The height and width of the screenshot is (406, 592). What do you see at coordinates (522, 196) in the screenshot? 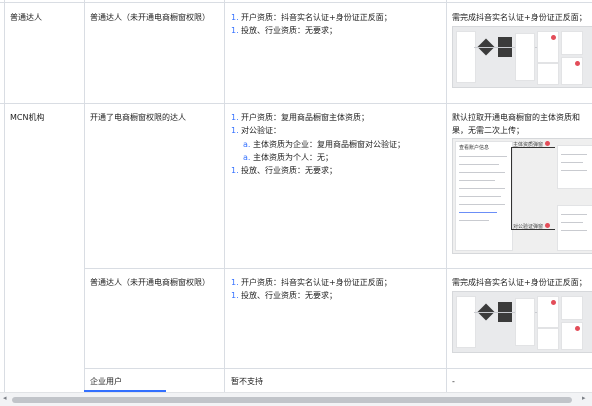
I see `screenshot-thumbnail: 查看账户信息 主体资质弹窗 对公验证弹窗` at bounding box center [522, 196].